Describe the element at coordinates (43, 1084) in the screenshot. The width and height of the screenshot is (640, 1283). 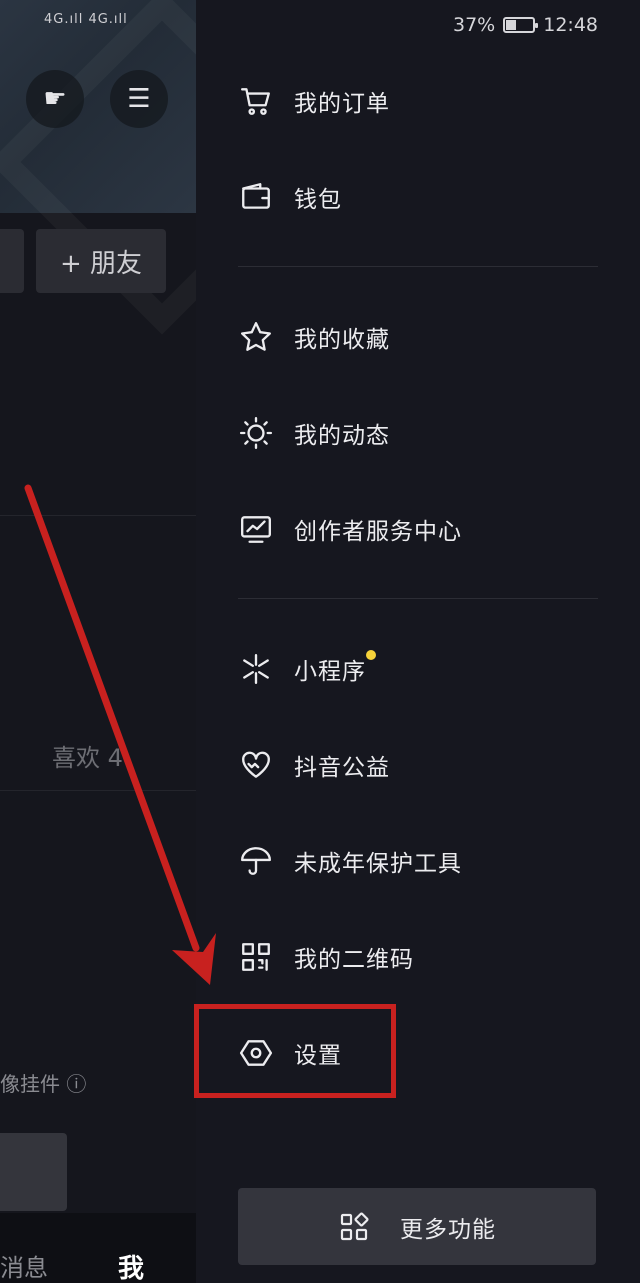
I see `widget-hint: 像挂件 ⓘ` at that location.